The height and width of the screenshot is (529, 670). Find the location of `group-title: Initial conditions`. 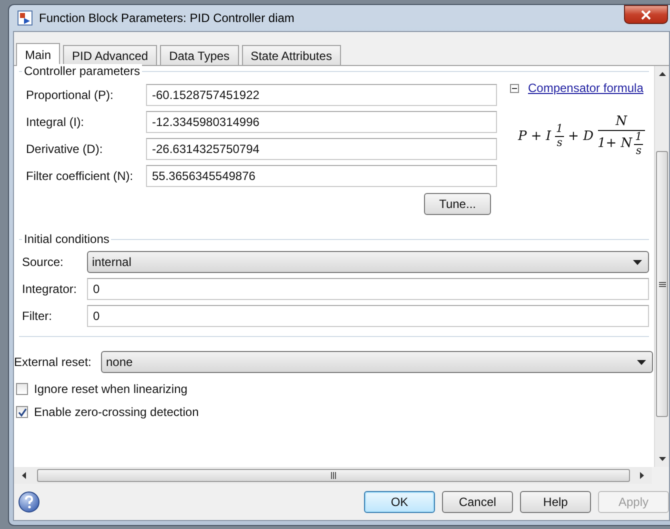

group-title: Initial conditions is located at coordinates (67, 239).